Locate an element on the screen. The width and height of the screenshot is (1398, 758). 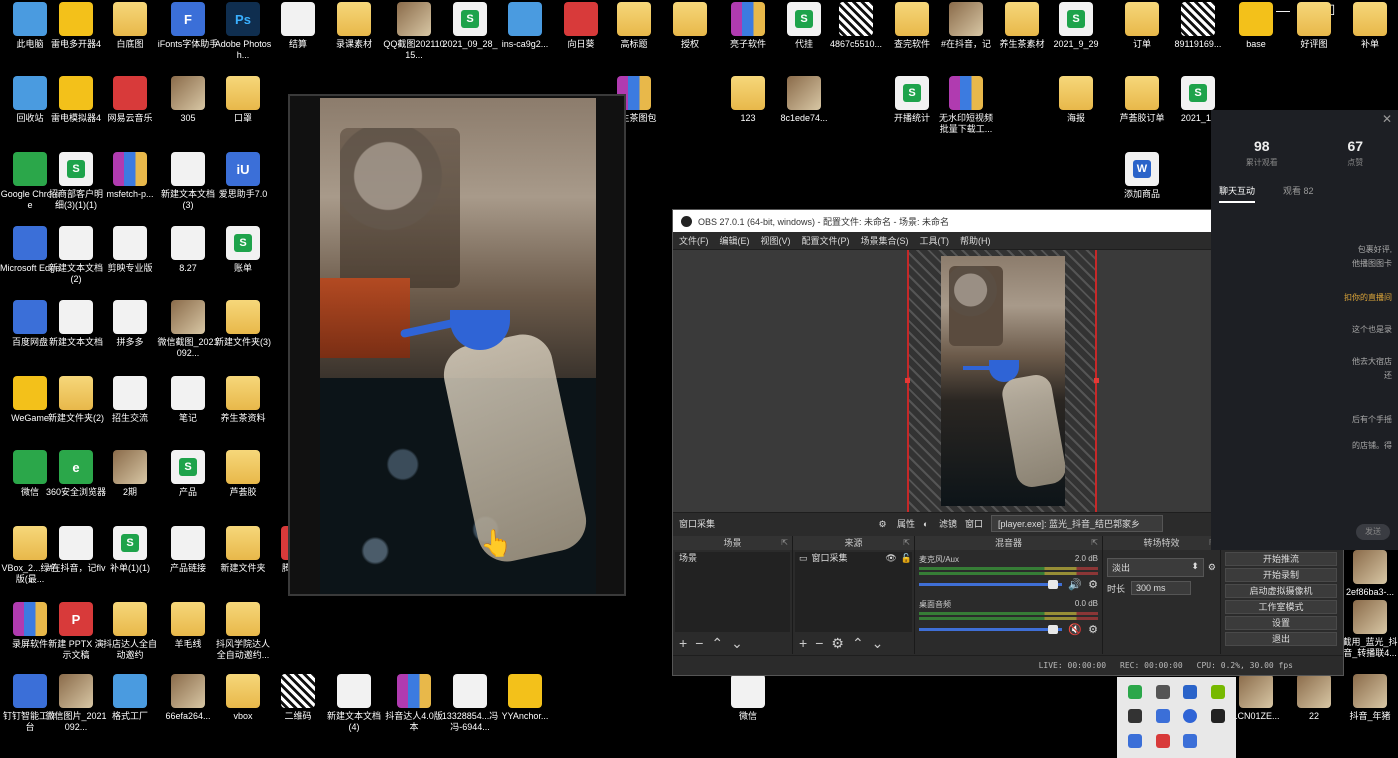
desktop-icon: 芦荟胶订单 is located at coordinates (1142, 100).